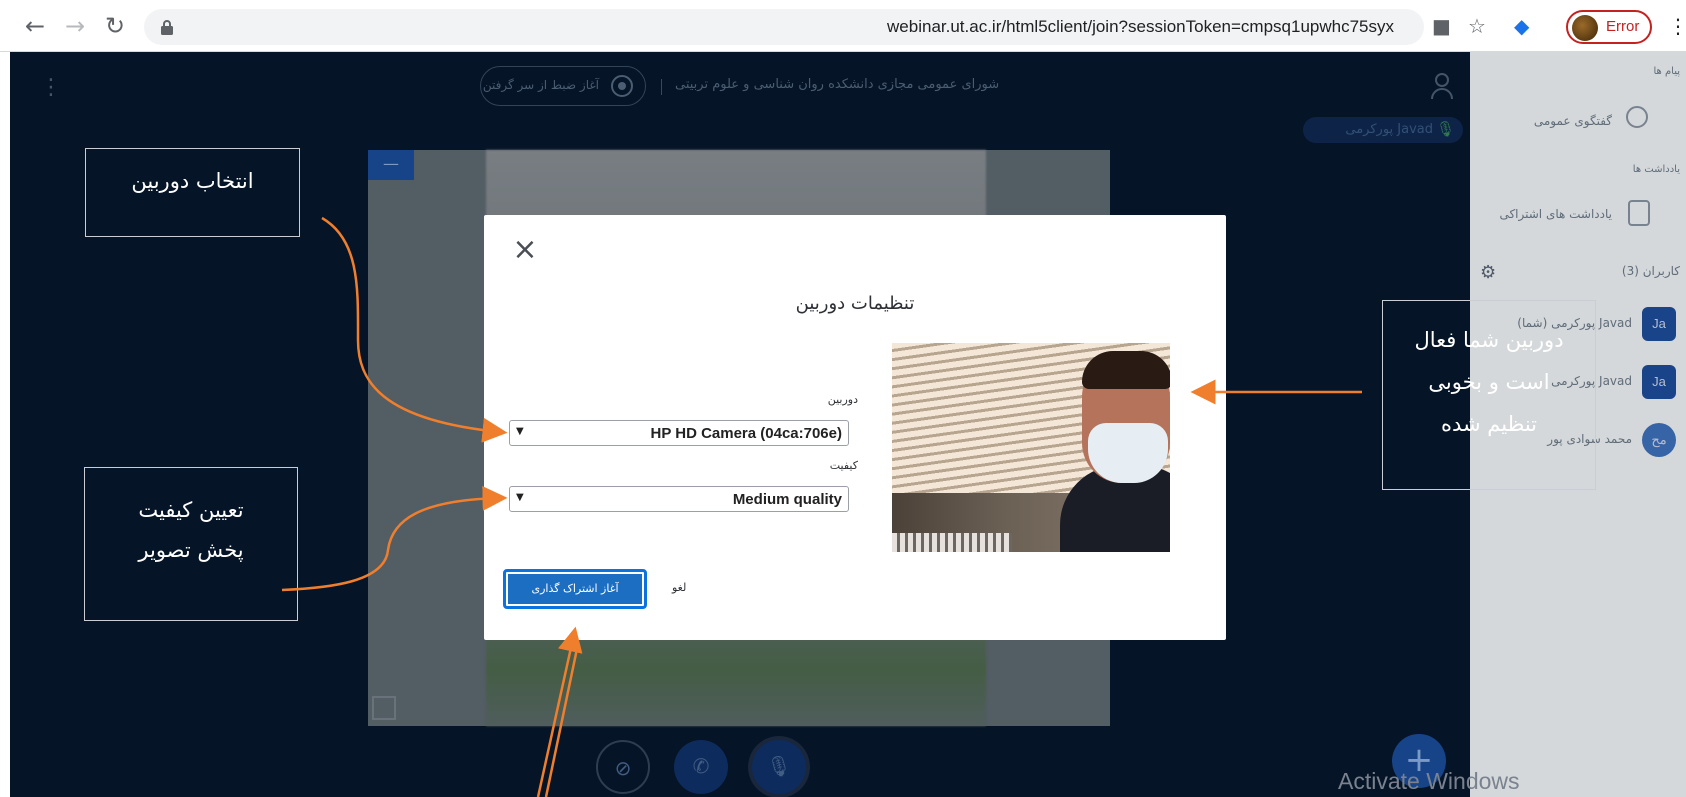  I want to click on quality-select-value: Medium quality, so click(787, 499).